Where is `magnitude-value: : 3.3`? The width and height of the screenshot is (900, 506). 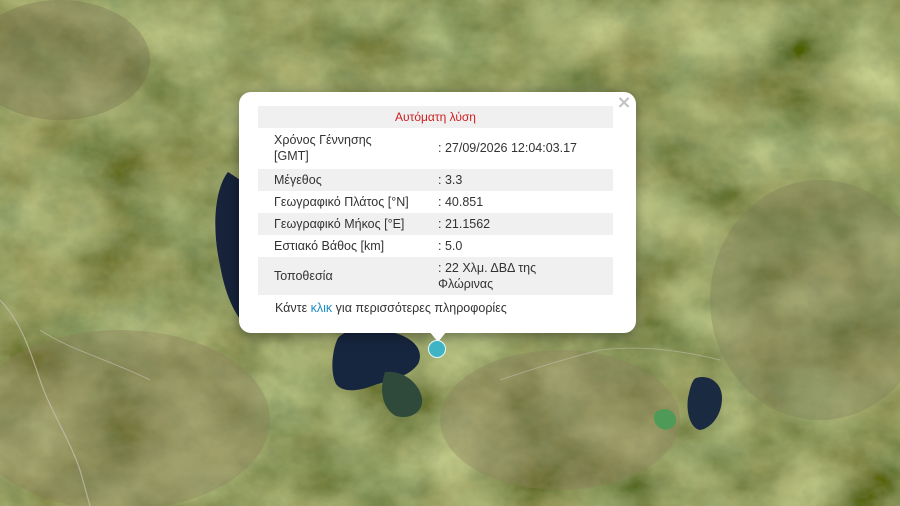
magnitude-value: : 3.3 is located at coordinates (450, 180).